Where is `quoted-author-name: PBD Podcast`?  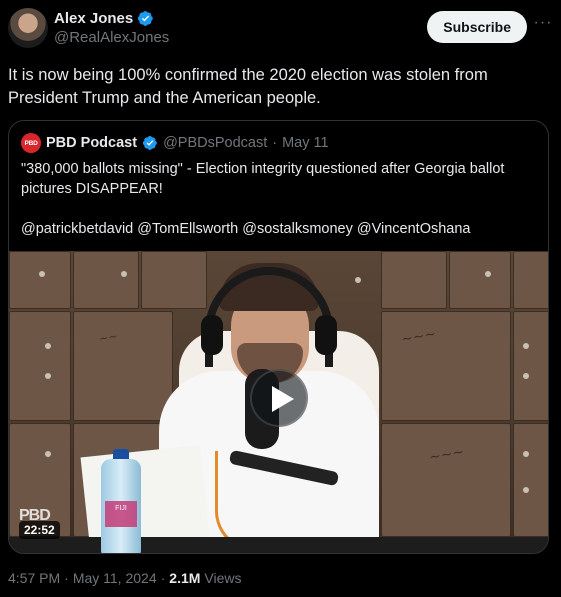
quoted-author-name: PBD Podcast is located at coordinates (92, 143).